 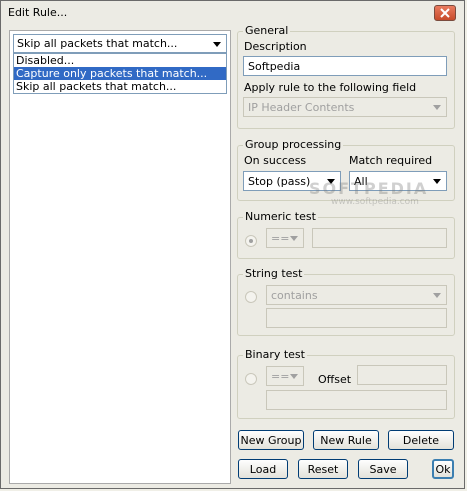 What do you see at coordinates (323, 469) in the screenshot?
I see `reset-button: Reset` at bounding box center [323, 469].